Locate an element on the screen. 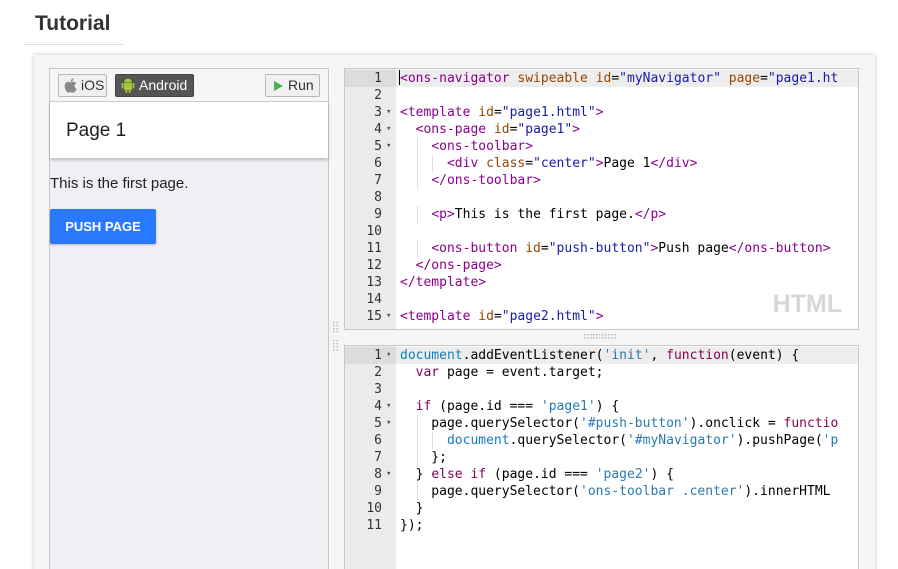 Image resolution: width=898 pixels, height=569 pixels. code-token: "page2.html" is located at coordinates (548, 316).